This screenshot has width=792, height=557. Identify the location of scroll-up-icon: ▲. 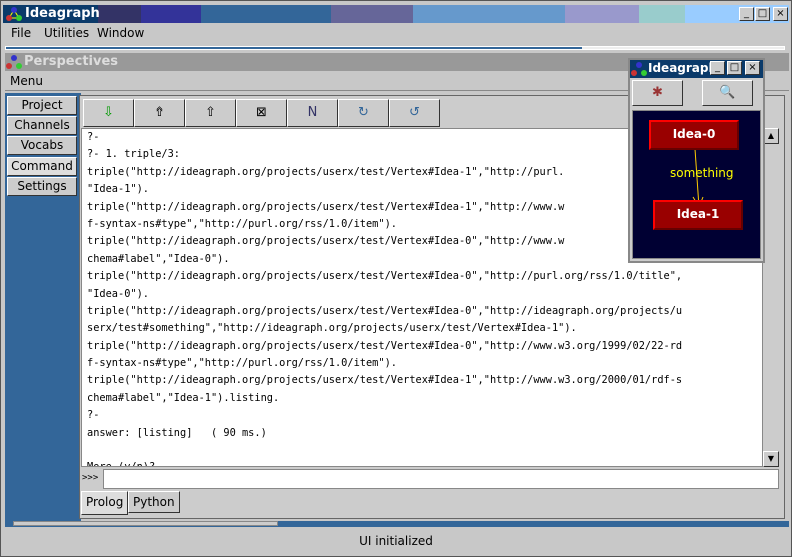
(771, 136).